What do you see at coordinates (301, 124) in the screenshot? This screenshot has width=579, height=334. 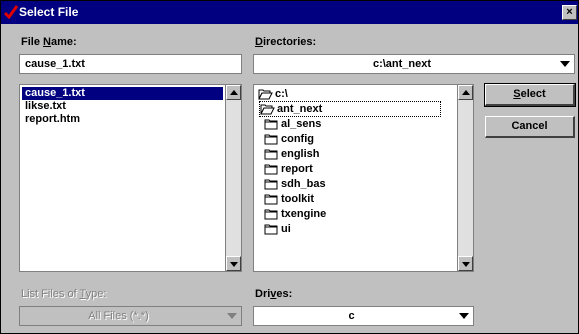 I see `directory-label: al_sens` at bounding box center [301, 124].